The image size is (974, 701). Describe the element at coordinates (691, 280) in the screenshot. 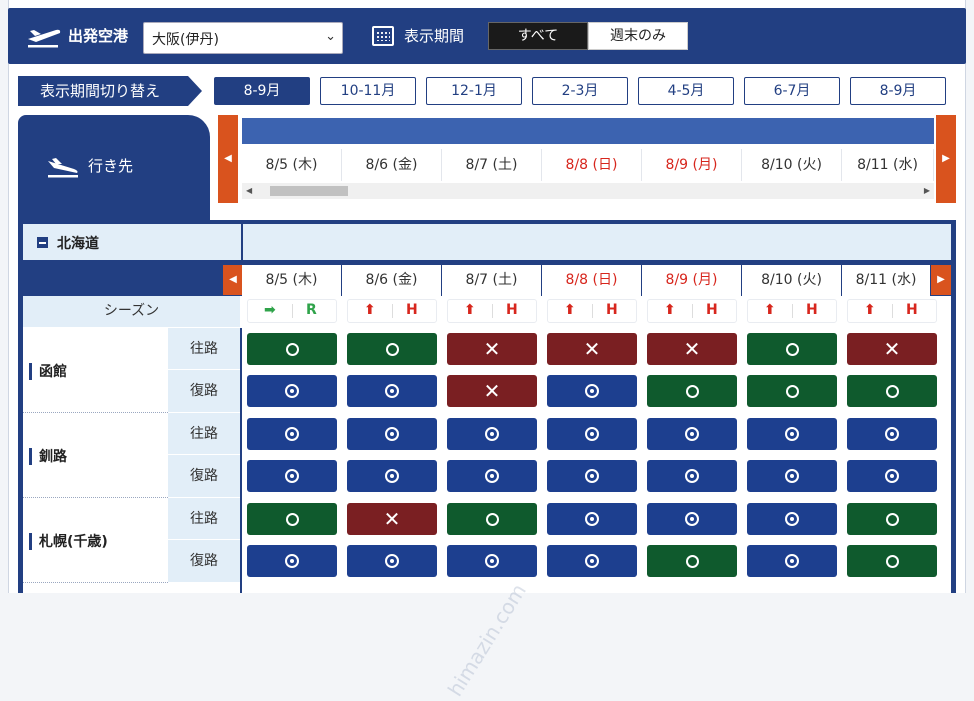

I see `grid-date: 8/9 (月)` at that location.